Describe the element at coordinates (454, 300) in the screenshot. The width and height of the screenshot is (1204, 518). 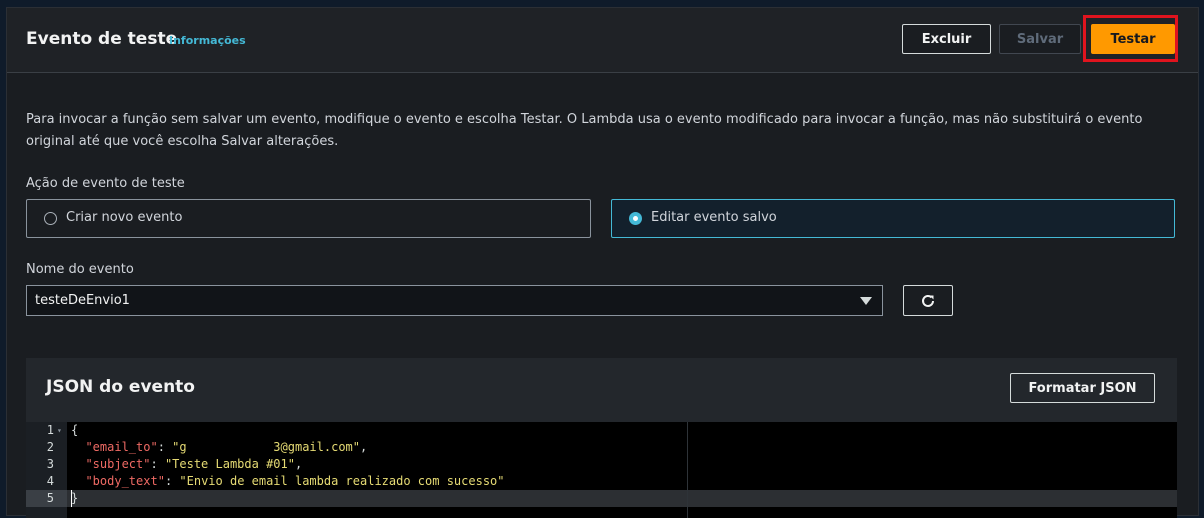
I see `event-name-select: testeDeEnvio1` at that location.